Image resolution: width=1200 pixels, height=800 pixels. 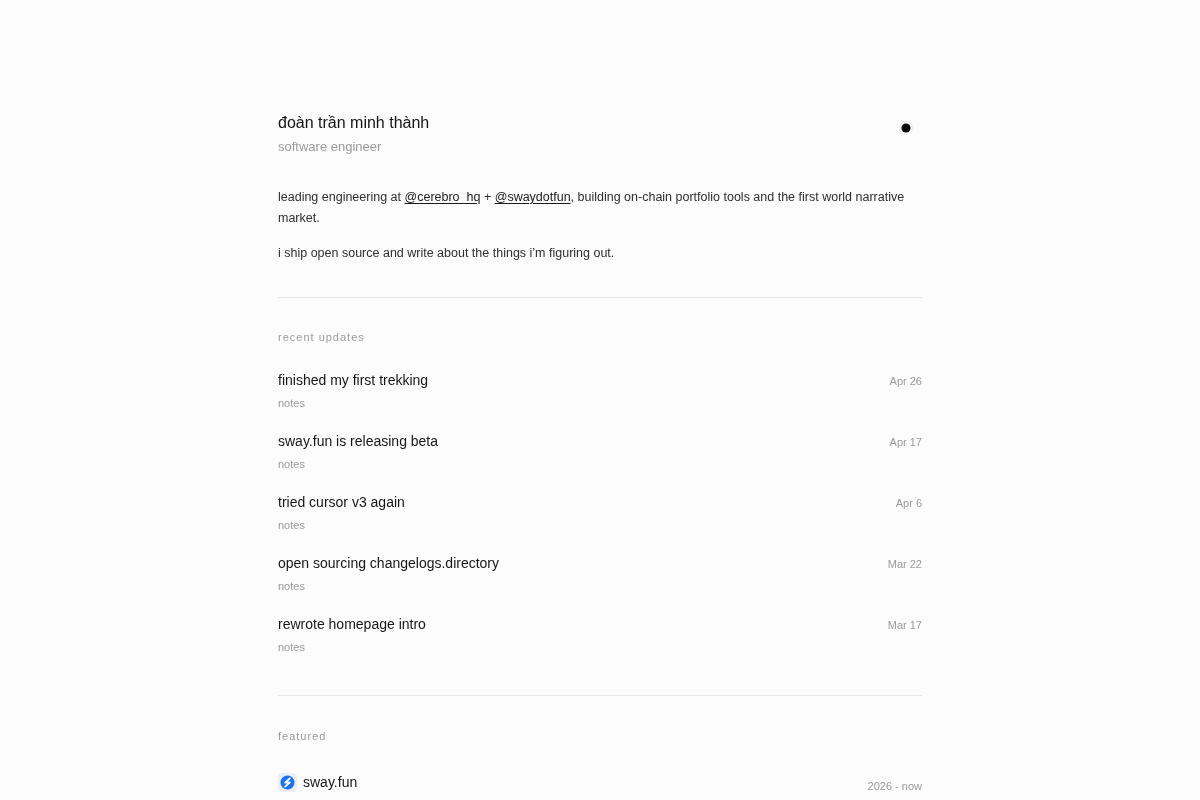 What do you see at coordinates (905, 381) in the screenshot?
I see `update-date: Apr 26` at bounding box center [905, 381].